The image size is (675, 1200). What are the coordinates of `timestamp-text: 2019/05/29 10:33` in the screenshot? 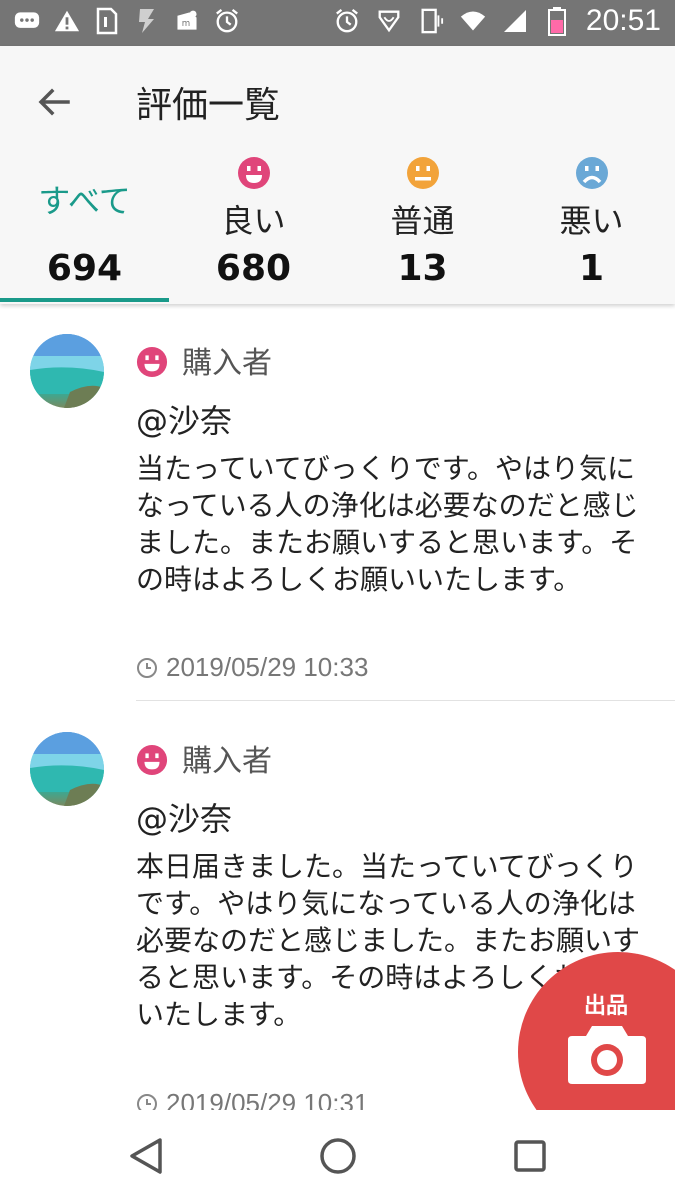 It's located at (267, 667).